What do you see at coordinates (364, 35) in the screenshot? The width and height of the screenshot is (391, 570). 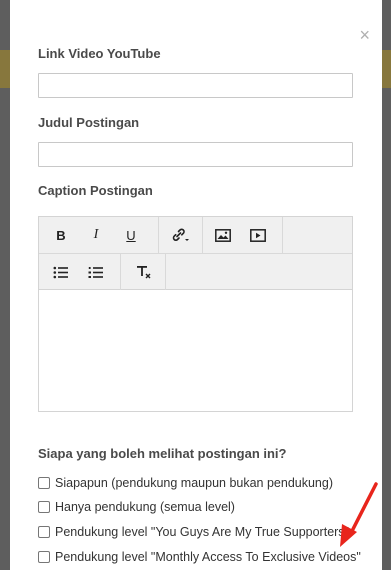 I see `close-icon: ×` at bounding box center [364, 35].